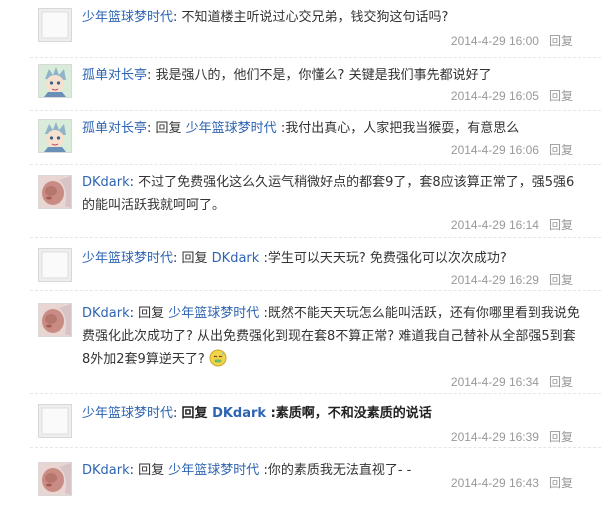 The width and height of the screenshot is (601, 513). Describe the element at coordinates (335, 470) in the screenshot. I see `reply-content: :你的素质我无法直视了- -` at that location.